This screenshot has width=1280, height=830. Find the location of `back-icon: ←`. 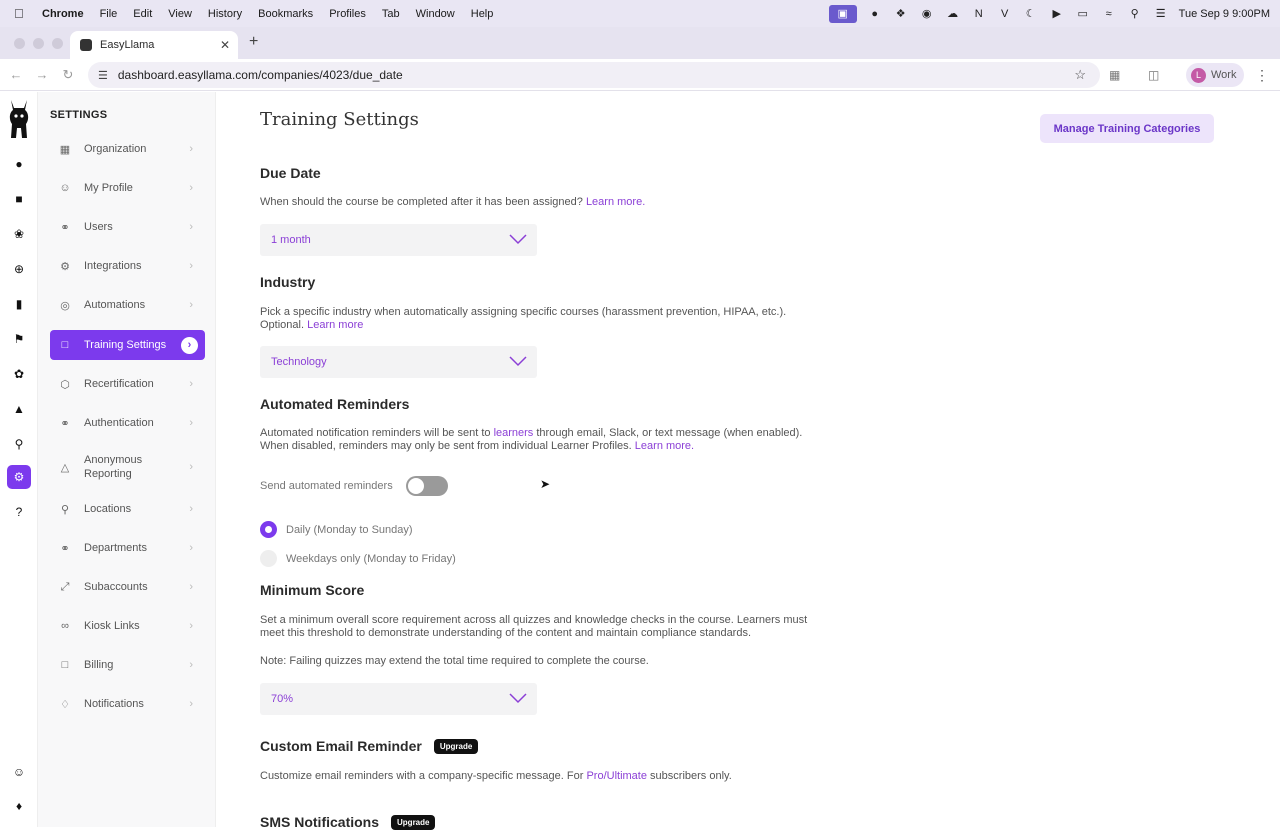

back-icon: ← is located at coordinates (16, 74).